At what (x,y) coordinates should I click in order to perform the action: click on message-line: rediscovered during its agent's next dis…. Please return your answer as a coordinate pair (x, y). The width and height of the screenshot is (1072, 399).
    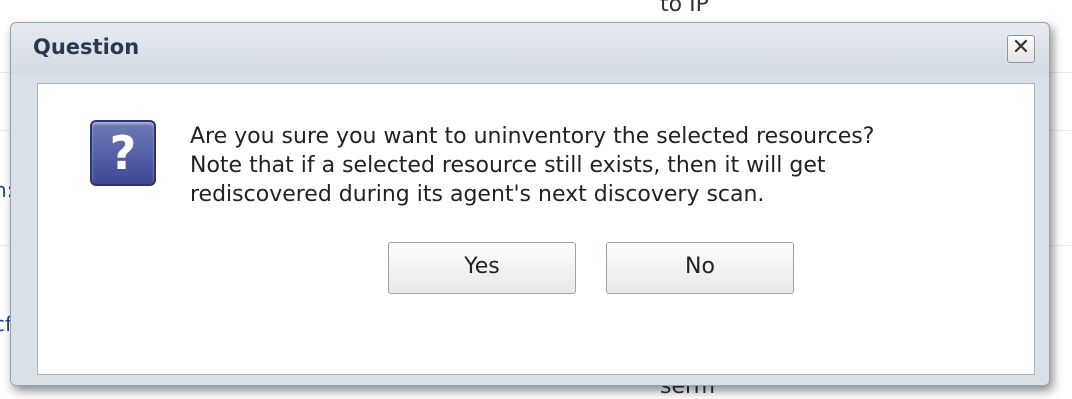
    Looking at the image, I should click on (477, 194).